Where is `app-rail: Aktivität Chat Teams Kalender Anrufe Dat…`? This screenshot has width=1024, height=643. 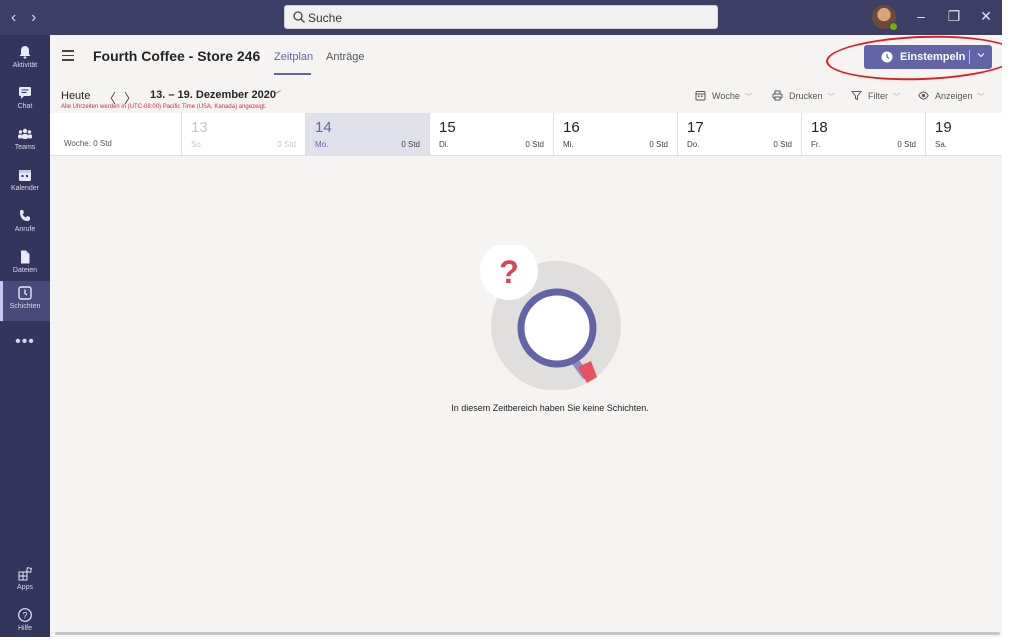 app-rail: Aktivität Chat Teams Kalender Anrufe Dat… is located at coordinates (25, 336).